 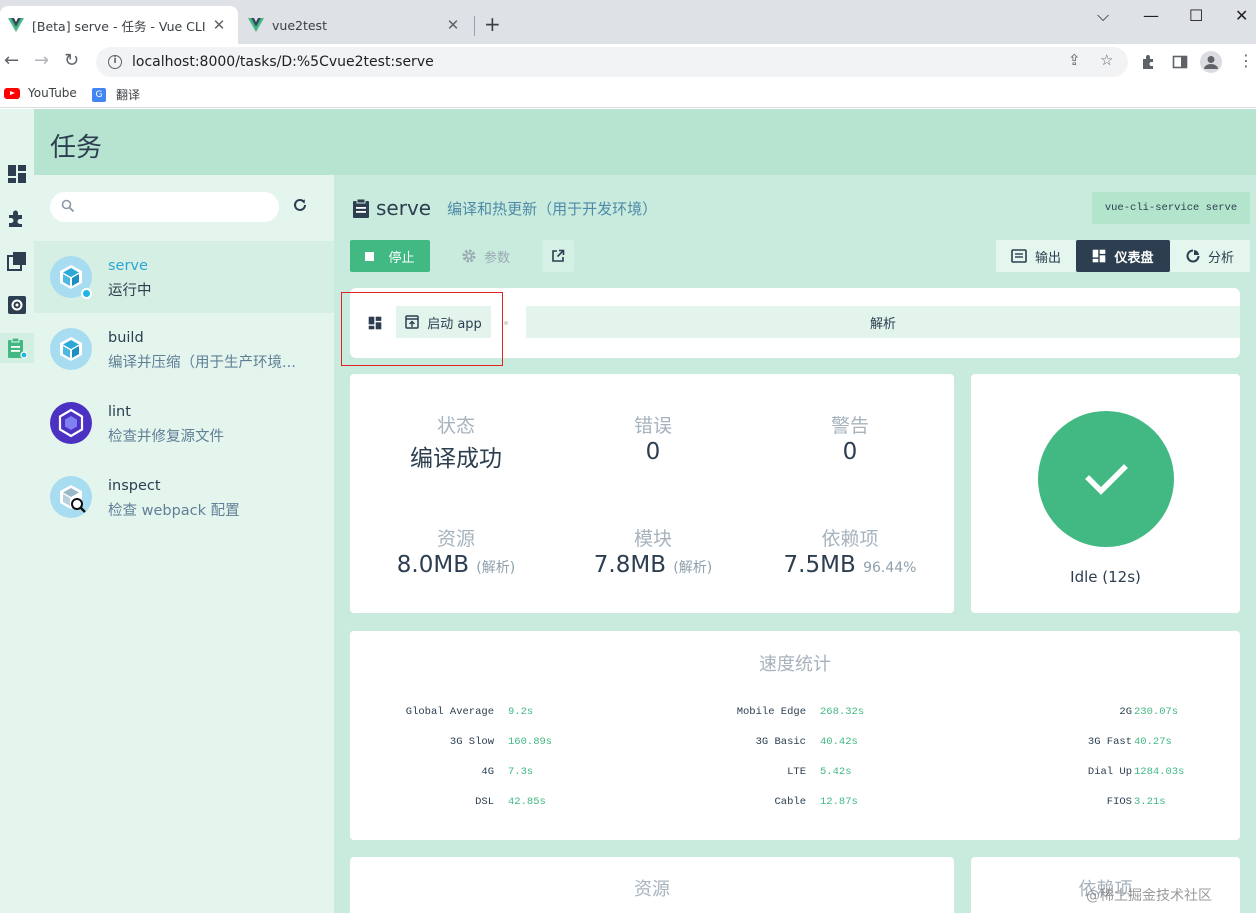 I want to click on open-external-icon, so click(x=558, y=255).